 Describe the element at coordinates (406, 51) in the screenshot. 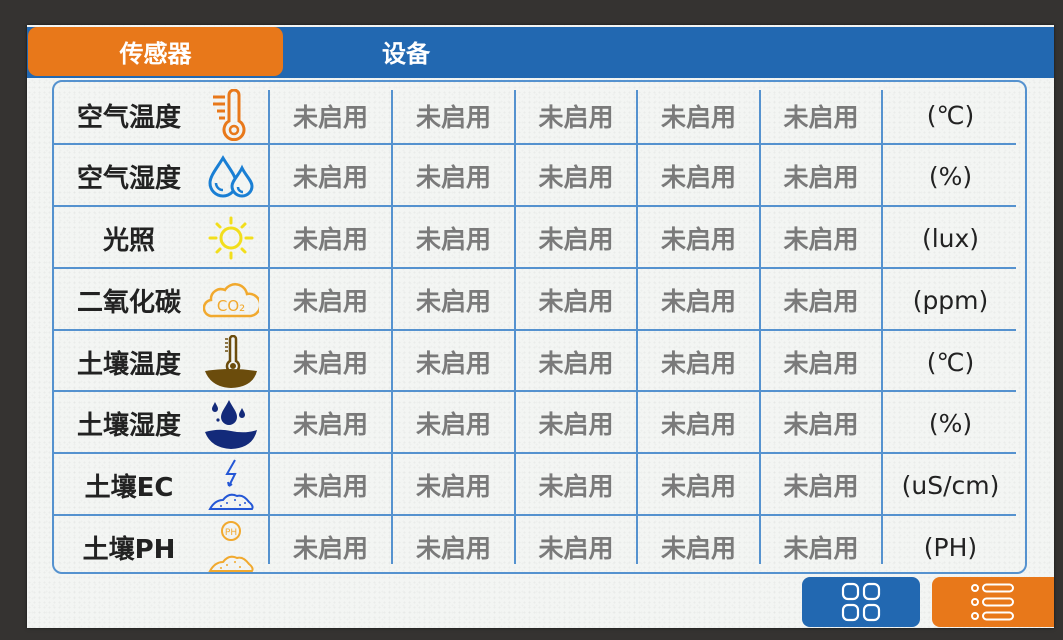

I see `tab-devices: 设备` at that location.